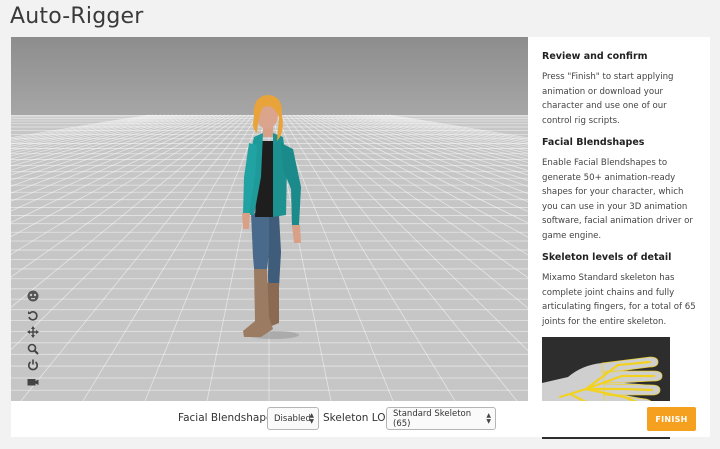  I want to click on skeleton-lod-label: Skeleton LOD, so click(358, 418).